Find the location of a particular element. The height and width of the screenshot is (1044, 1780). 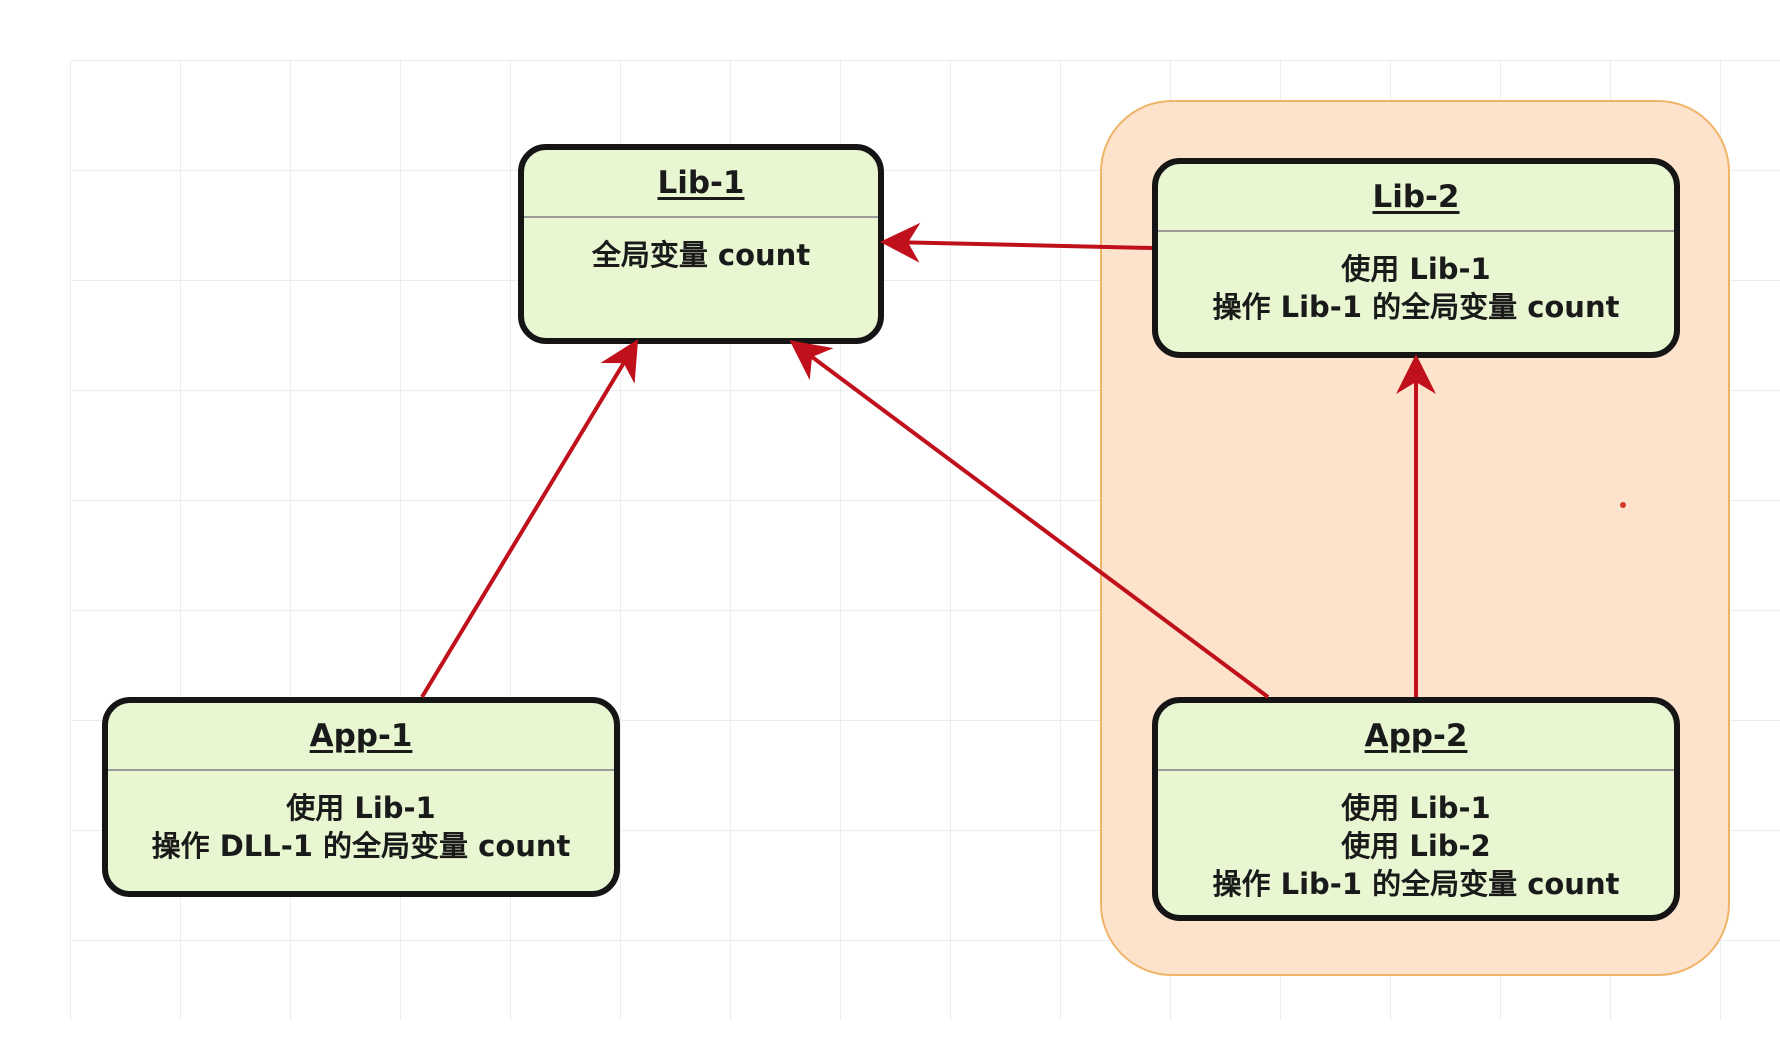

node-lib-2-line: 操作 Lib-1 的全局变量 count is located at coordinates (1416, 307).